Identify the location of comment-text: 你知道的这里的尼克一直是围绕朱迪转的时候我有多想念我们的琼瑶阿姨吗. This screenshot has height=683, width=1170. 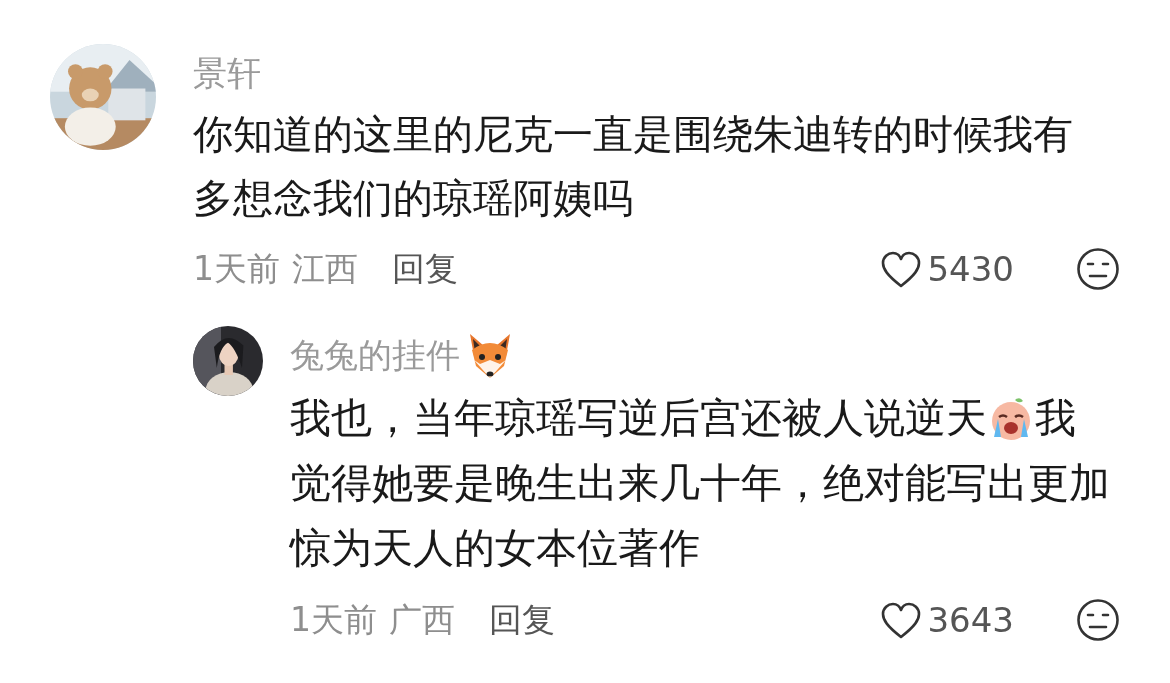
(633, 166).